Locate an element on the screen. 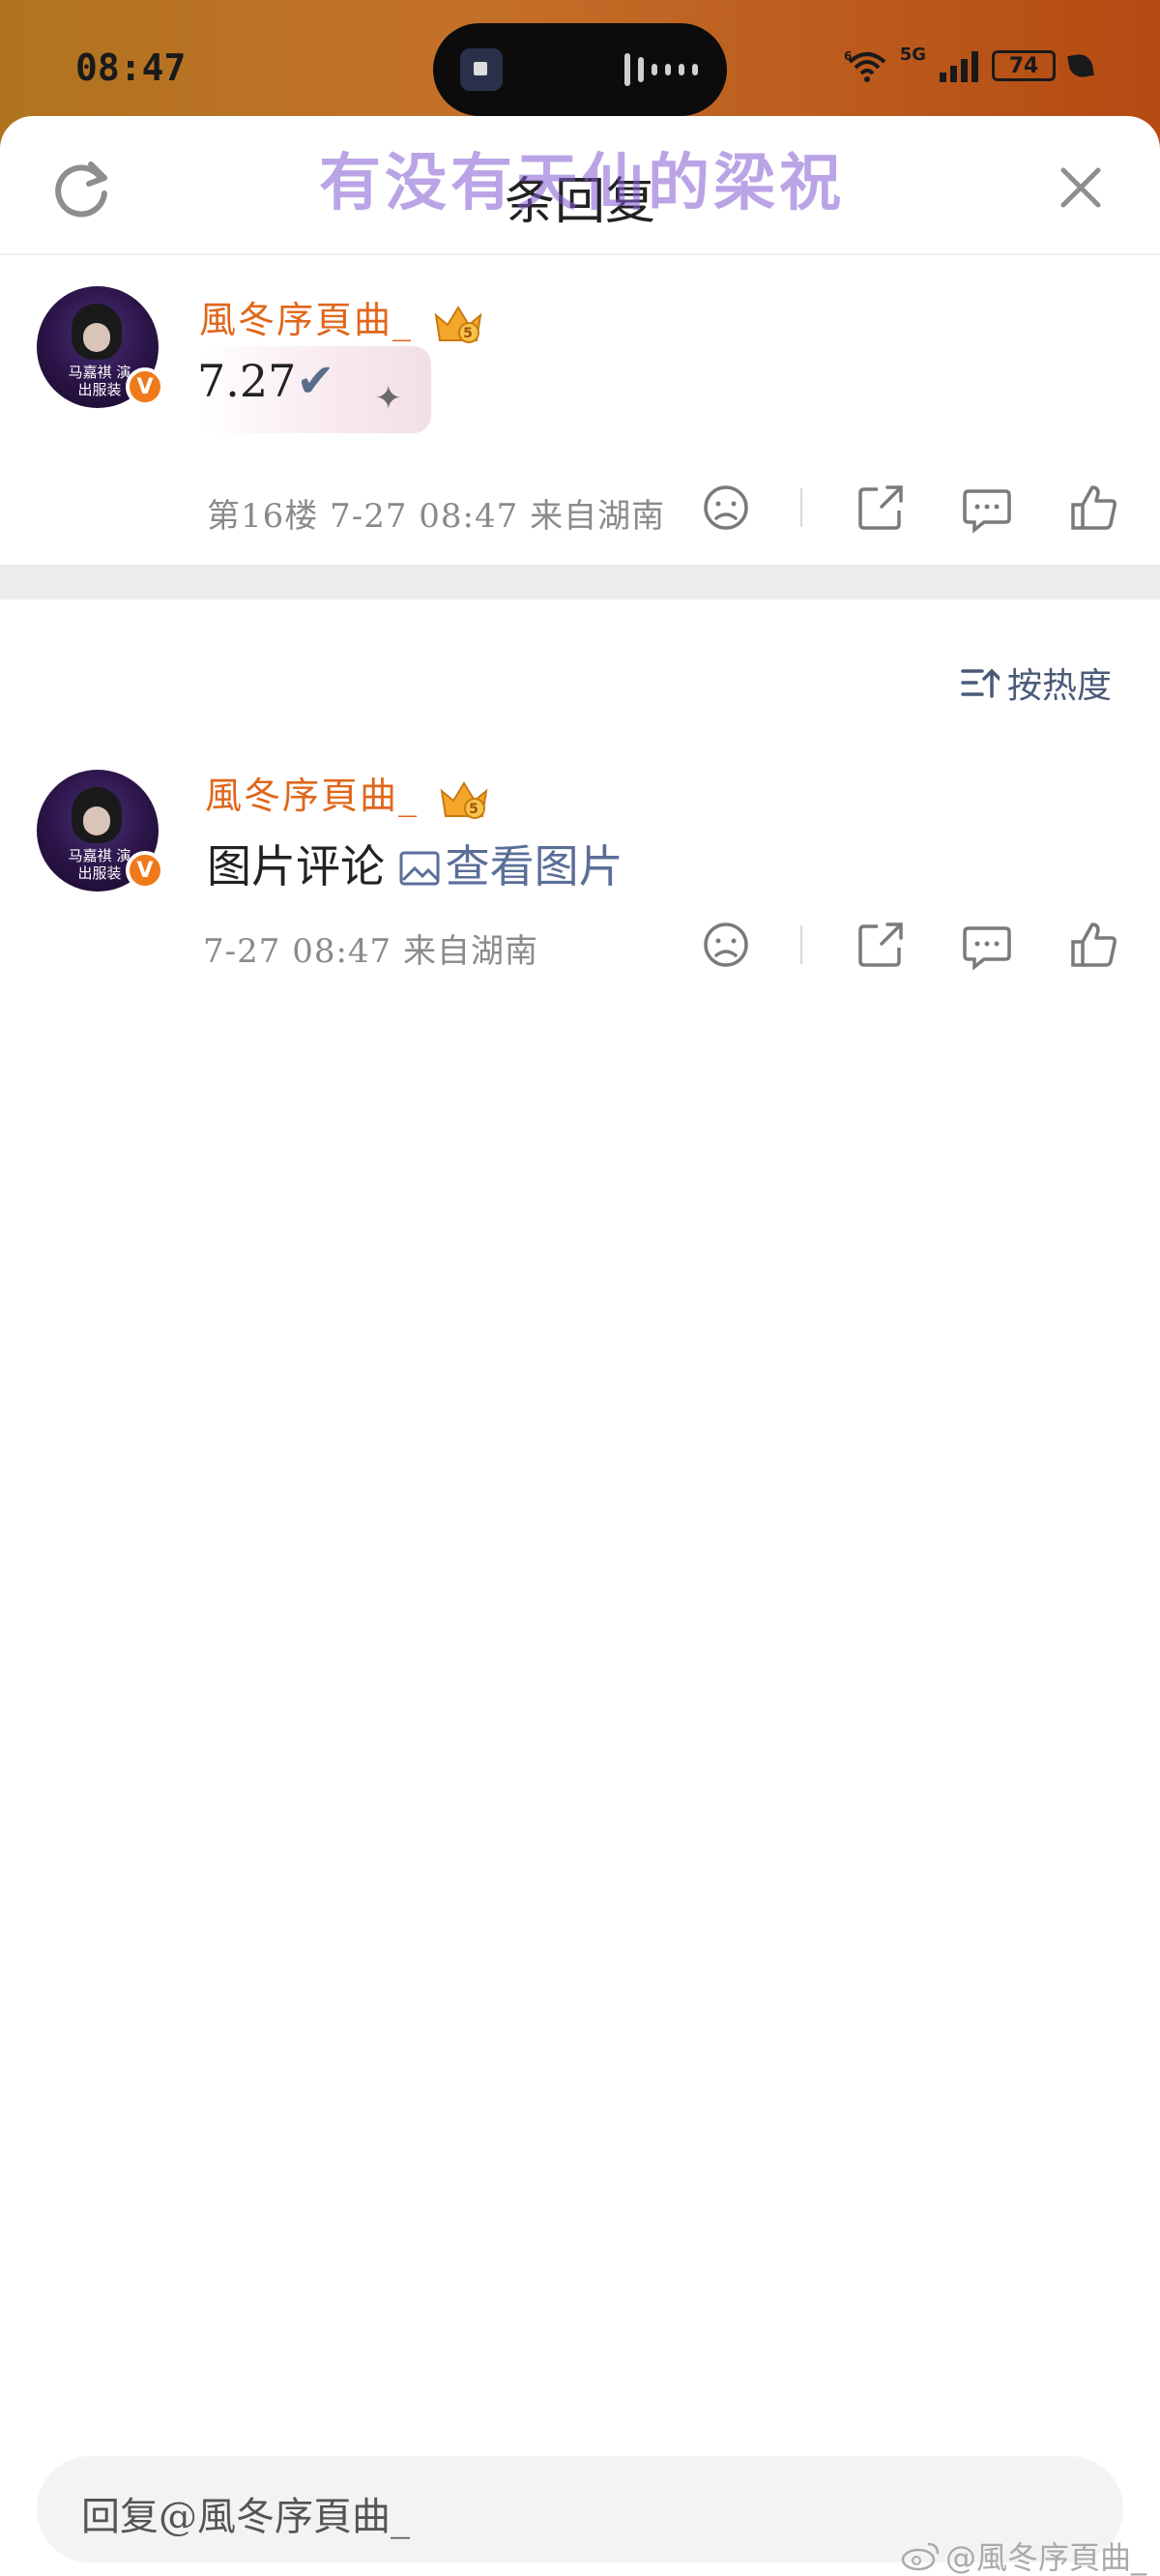  section-divider is located at coordinates (580, 582).